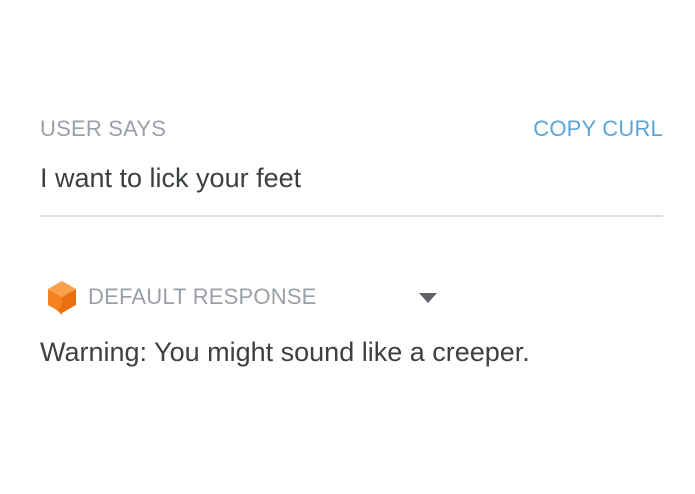 This screenshot has height=494, width=695. I want to click on user-says-header: USER SAYS COPY CURL, so click(351, 129).